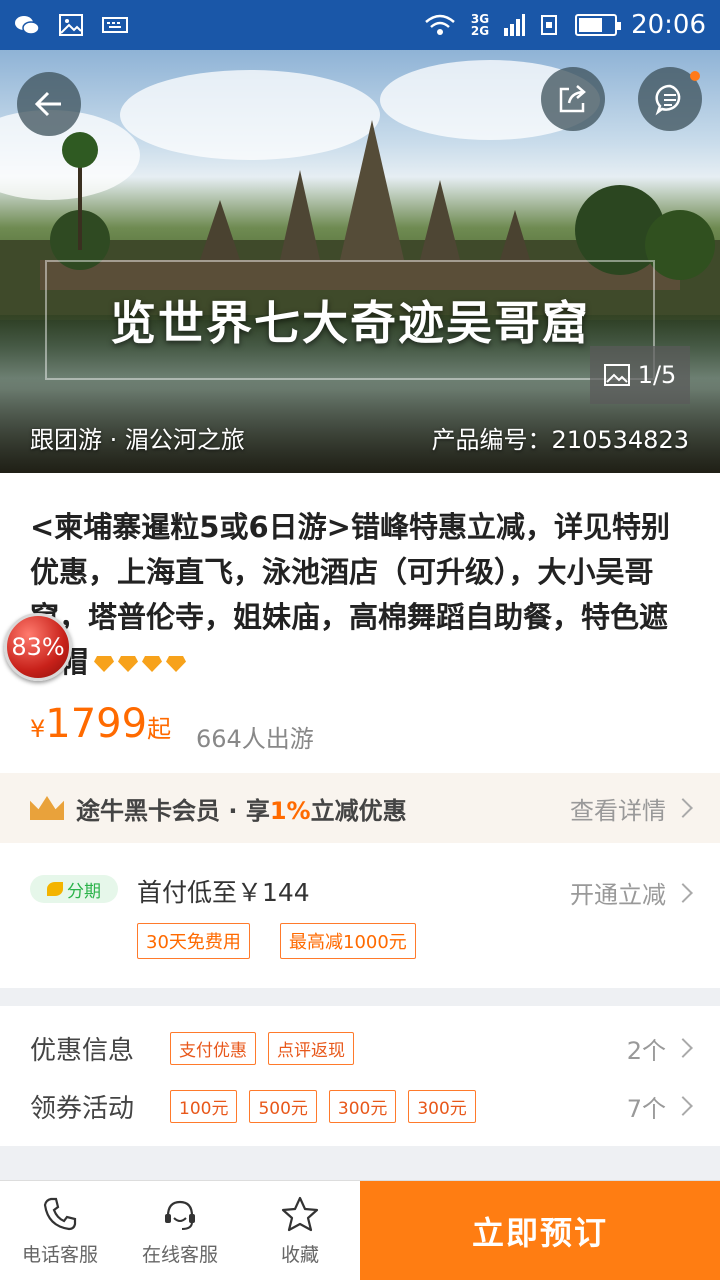  I want to click on clock: 20:06, so click(668, 25).